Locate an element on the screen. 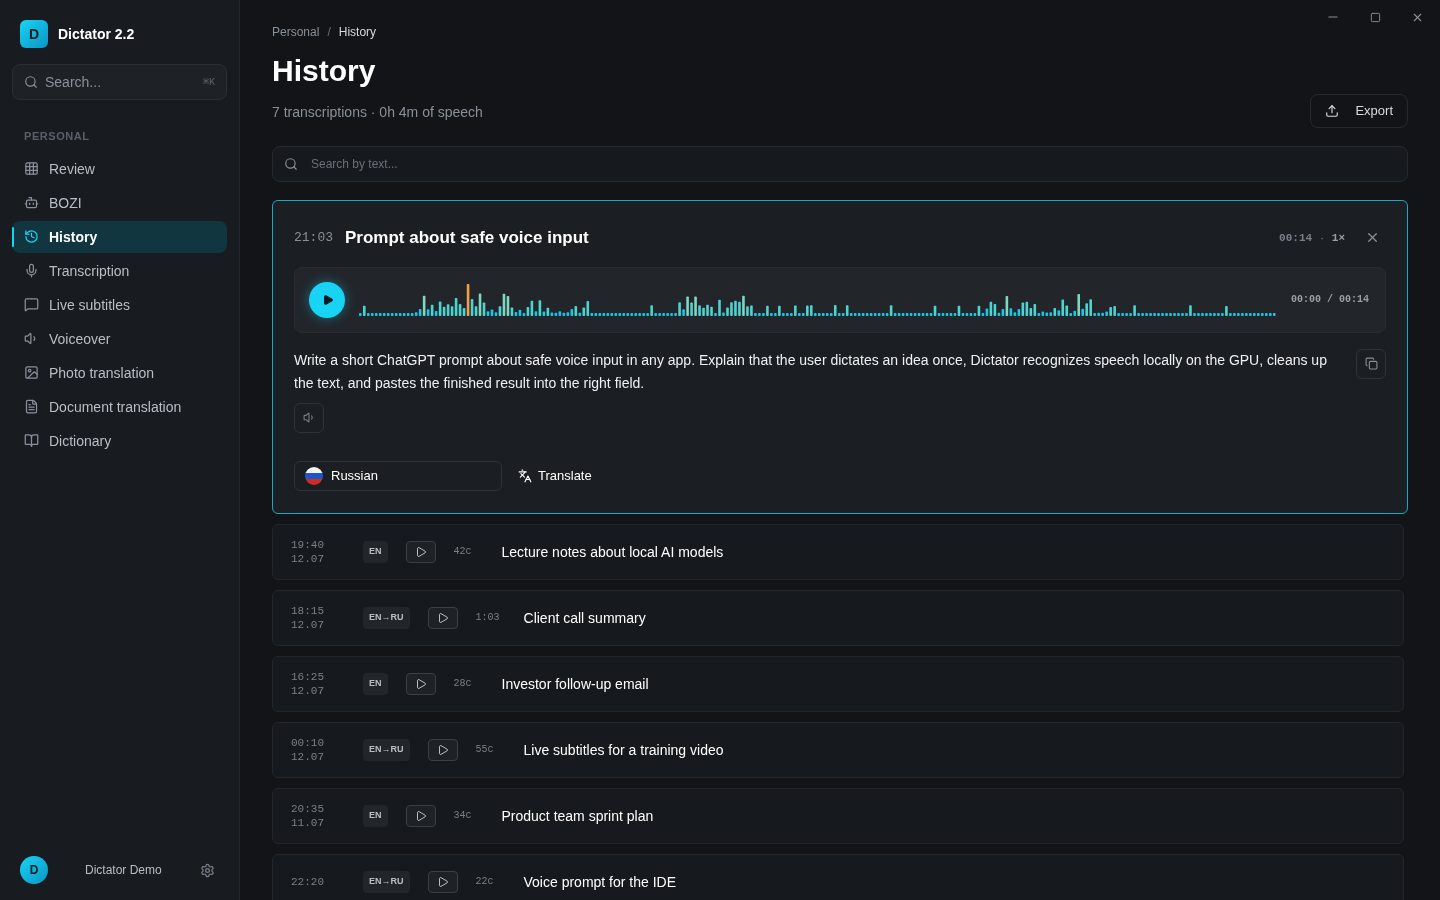 This screenshot has height=900, width=1440. copy-icon is located at coordinates (1371, 363).